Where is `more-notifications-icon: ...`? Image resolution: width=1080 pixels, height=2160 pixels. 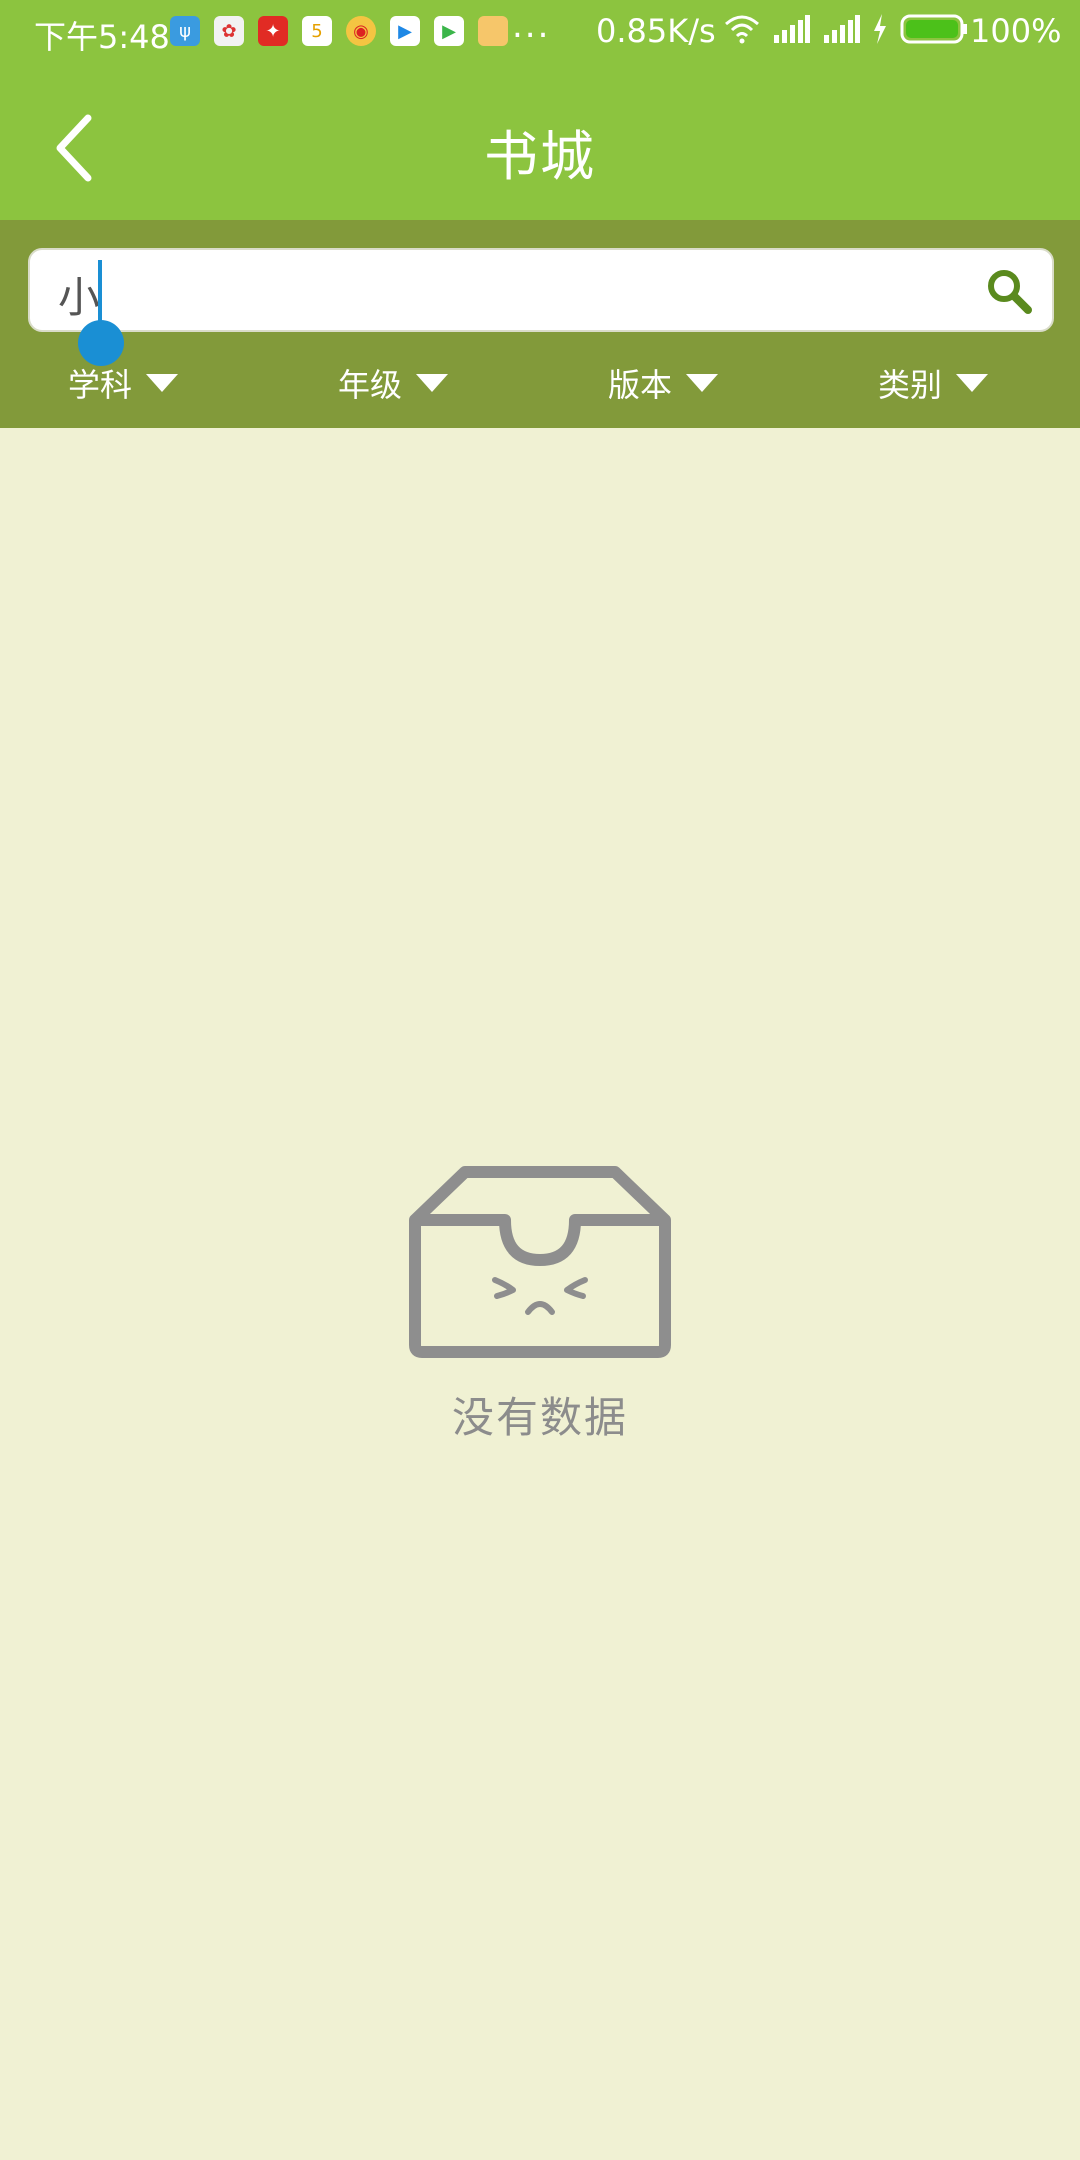
more-notifications-icon: ... is located at coordinates (531, 26).